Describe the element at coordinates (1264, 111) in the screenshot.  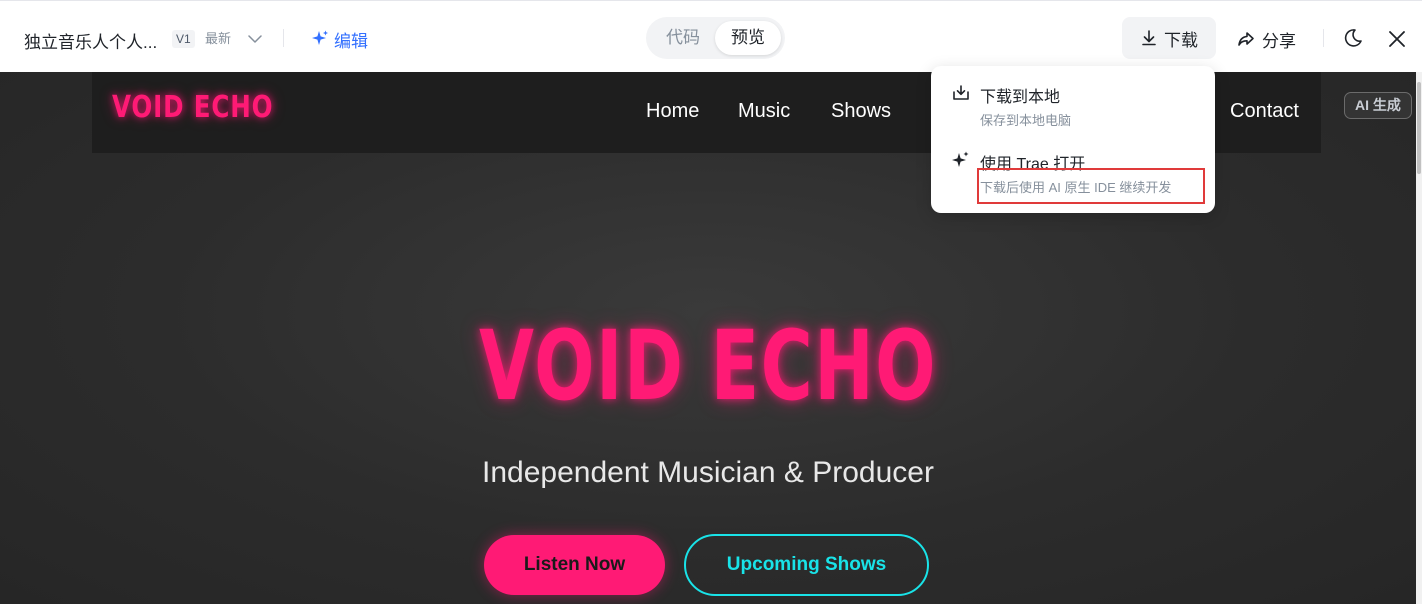
I see `nav-link-contact: Contact` at that location.